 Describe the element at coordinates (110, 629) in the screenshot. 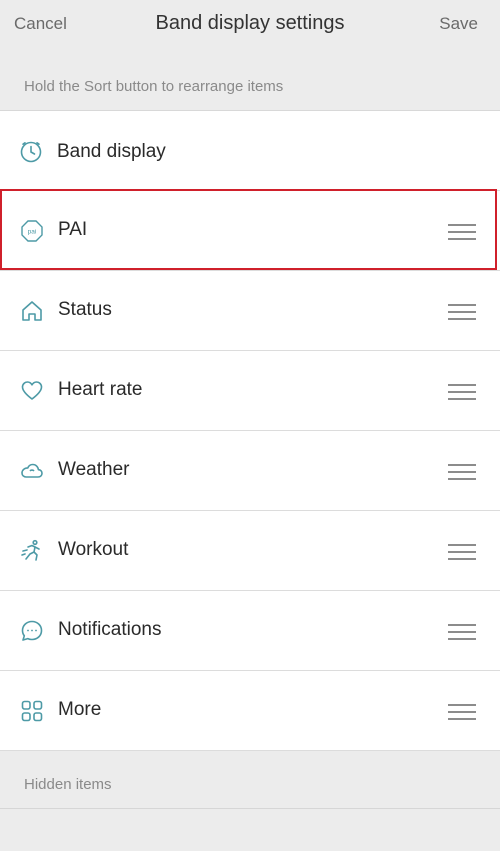

I see `item-label: Notifications` at that location.